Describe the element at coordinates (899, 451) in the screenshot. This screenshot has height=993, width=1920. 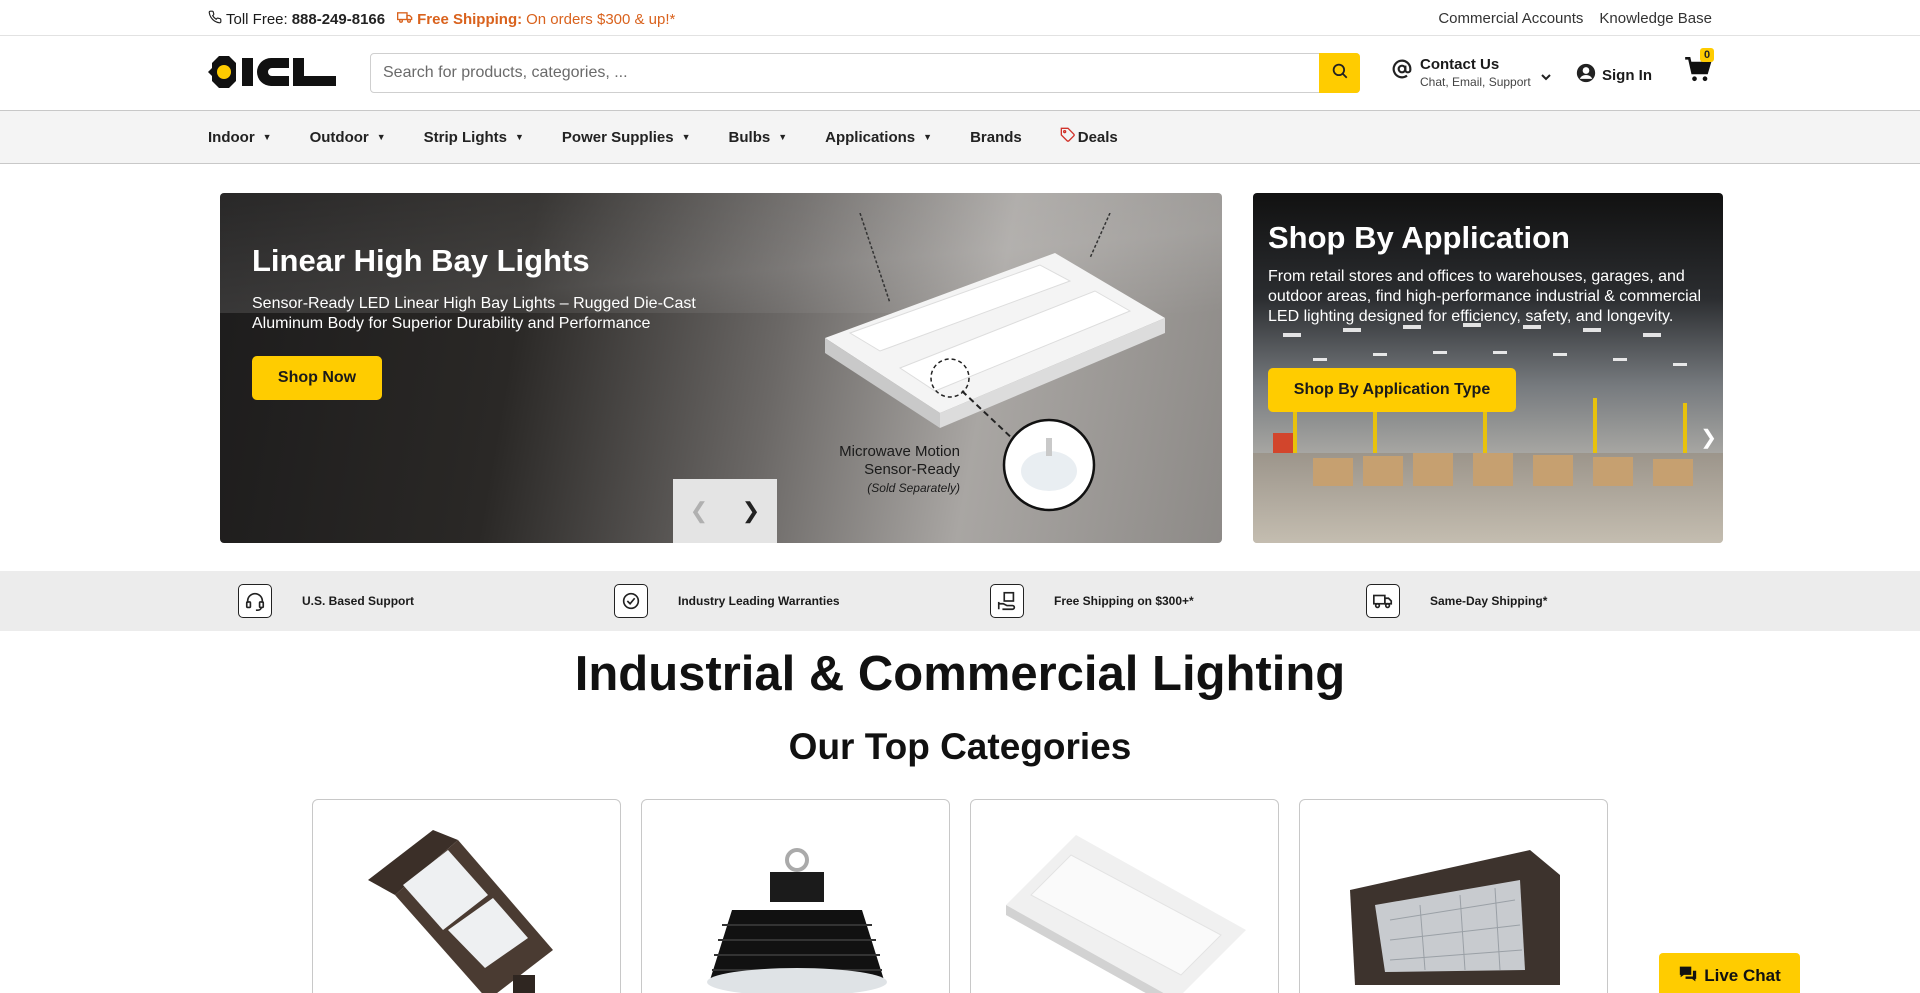
I see `sensor-caption-line1: Microwave Motion` at that location.